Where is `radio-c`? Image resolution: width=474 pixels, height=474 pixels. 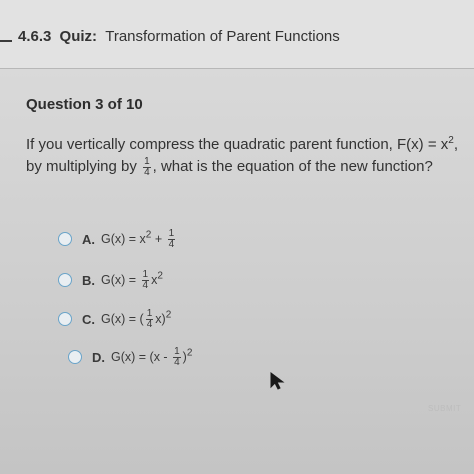
radio-c is located at coordinates (65, 319).